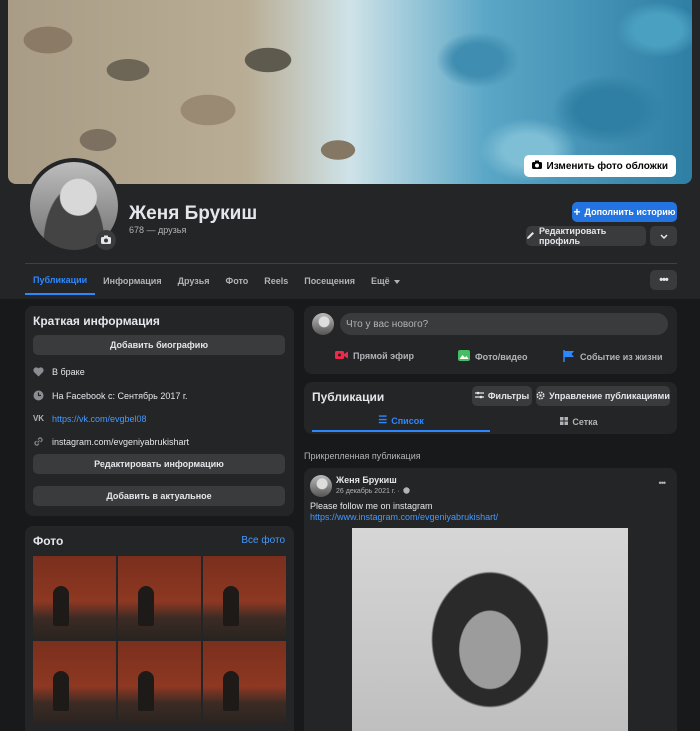  I want to click on vk-row: VK https://vk.com/evgbel08, so click(90, 418).